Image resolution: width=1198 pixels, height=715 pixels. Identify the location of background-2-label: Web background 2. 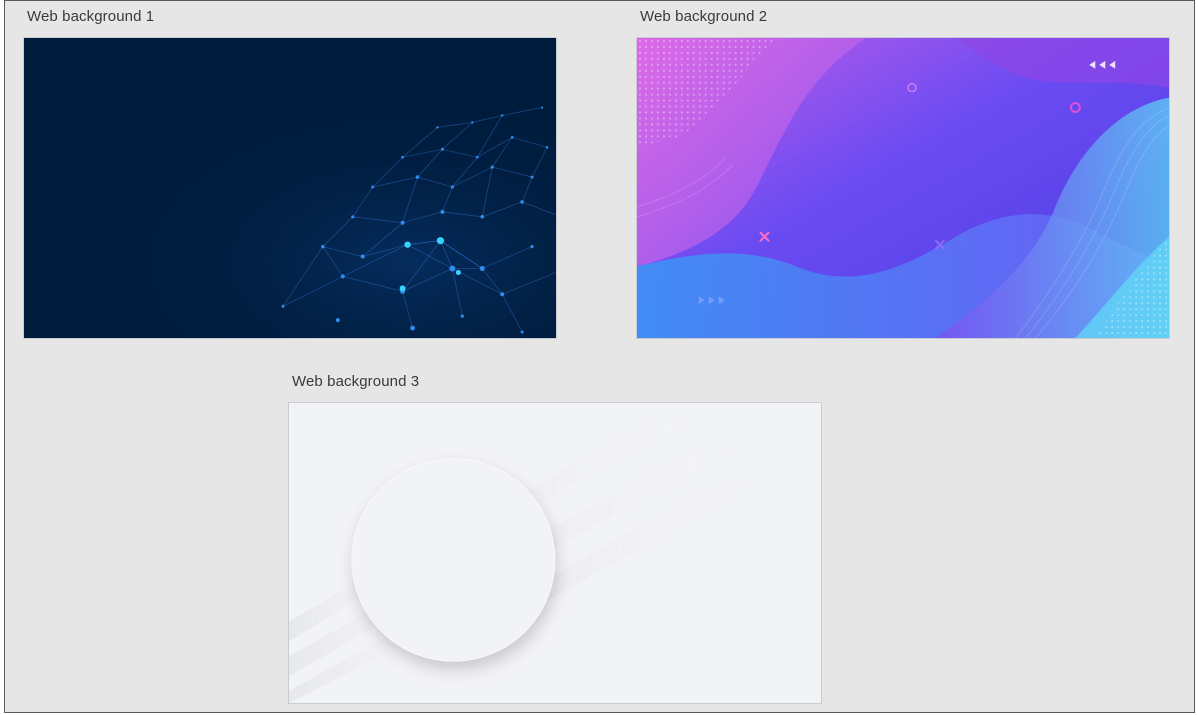
(704, 16).